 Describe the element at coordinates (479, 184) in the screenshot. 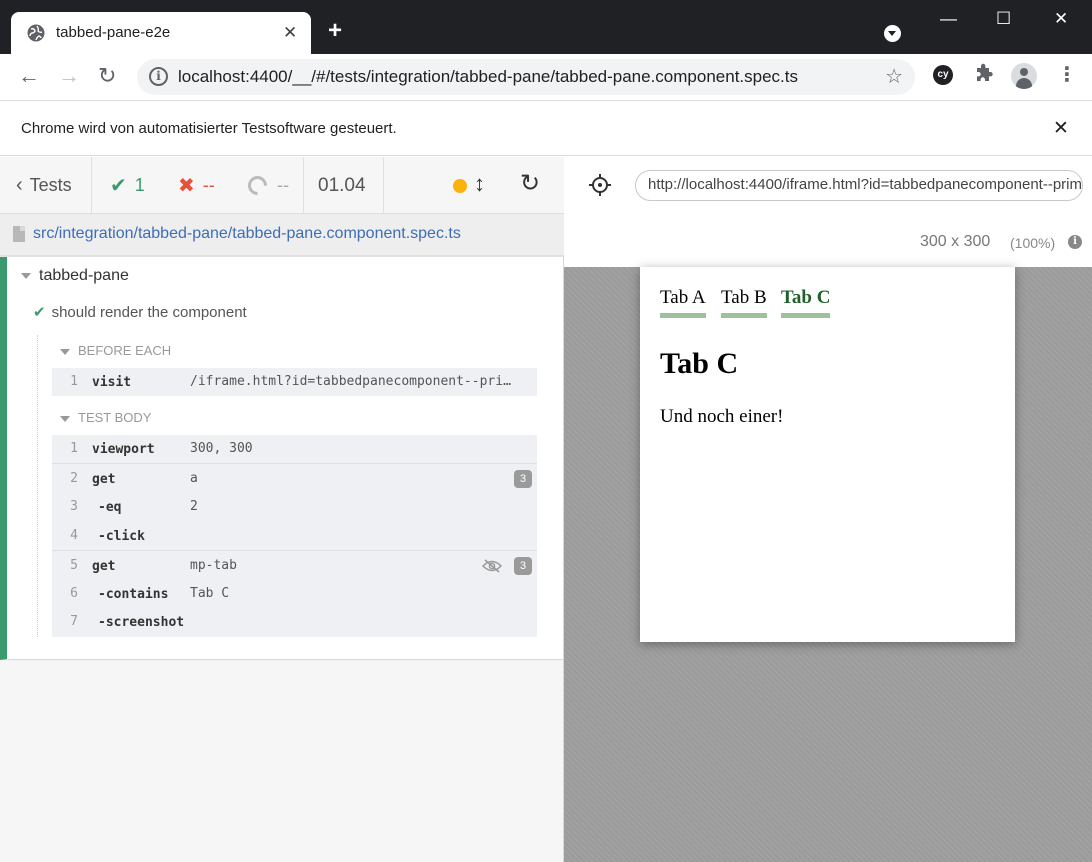

I see `auto-scroll-icon: ↕` at that location.